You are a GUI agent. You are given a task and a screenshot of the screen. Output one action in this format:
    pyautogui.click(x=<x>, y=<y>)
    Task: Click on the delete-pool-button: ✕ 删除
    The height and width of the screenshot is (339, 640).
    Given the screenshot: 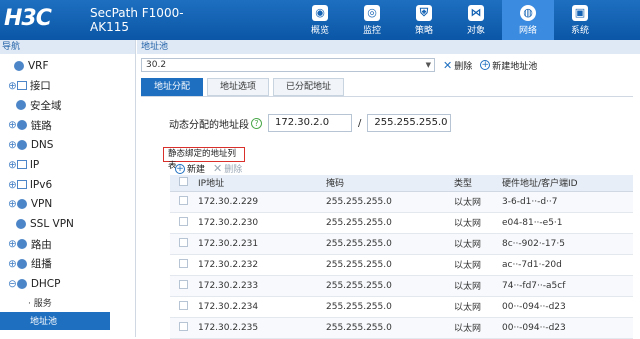 What is the action you would take?
    pyautogui.click(x=457, y=65)
    